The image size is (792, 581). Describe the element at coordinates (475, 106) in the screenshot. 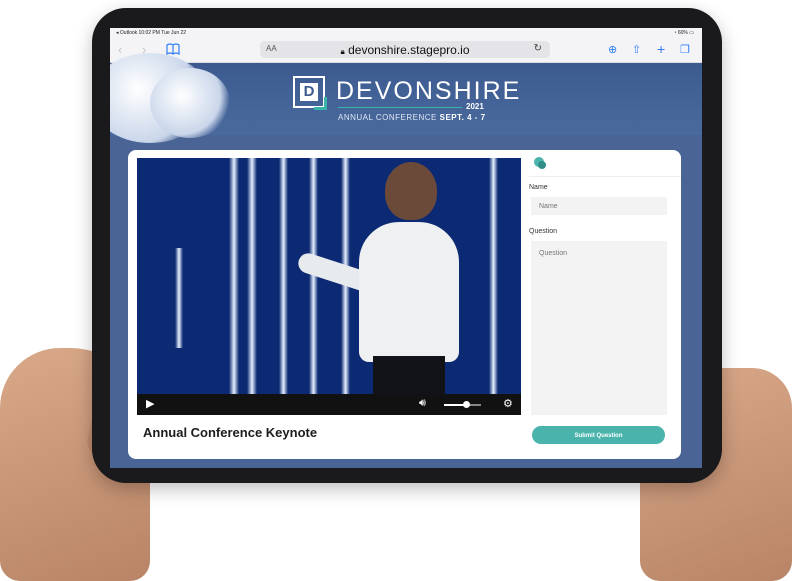

I see `brand-year: 2021` at that location.